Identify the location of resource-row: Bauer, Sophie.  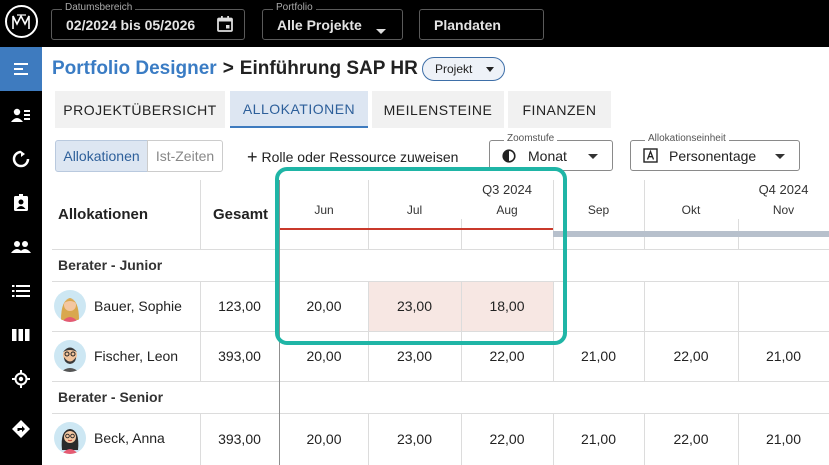
(117, 306).